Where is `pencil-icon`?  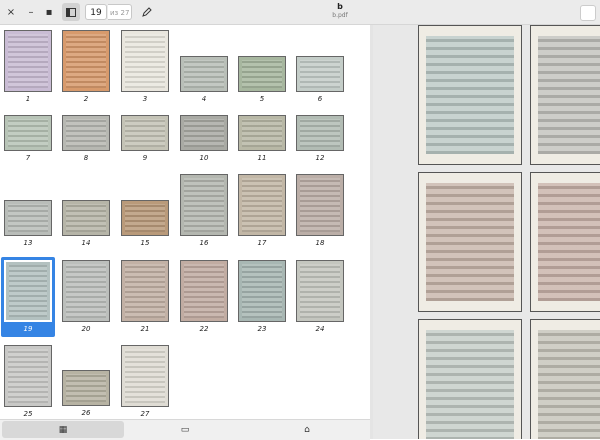
pencil-icon is located at coordinates (147, 12).